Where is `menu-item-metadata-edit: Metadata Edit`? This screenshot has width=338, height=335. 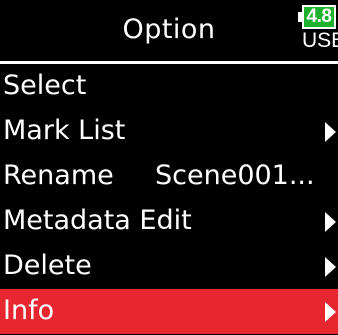
menu-item-metadata-edit: Metadata Edit is located at coordinates (169, 221).